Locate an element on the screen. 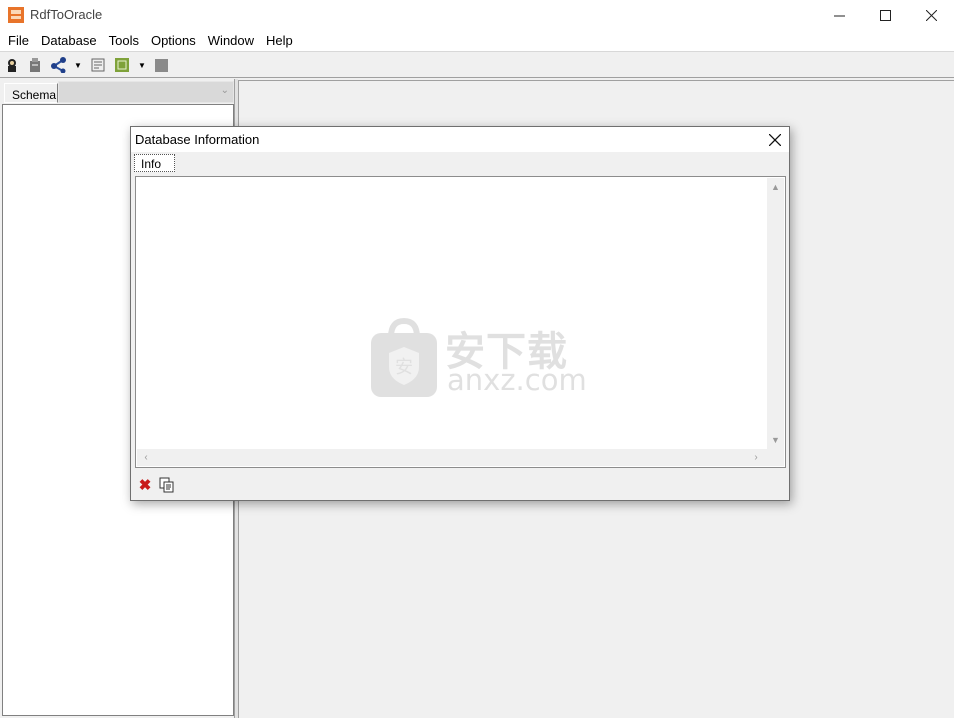 This screenshot has height=718, width=954. scroll-up-icon: ▲ is located at coordinates (775, 187).